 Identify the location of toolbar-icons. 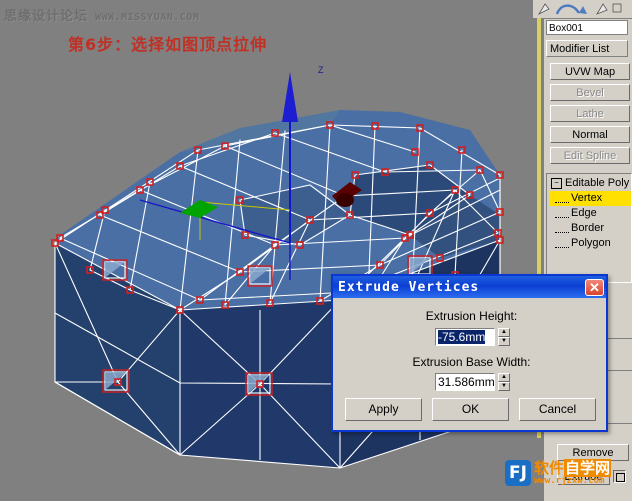
(579, 9).